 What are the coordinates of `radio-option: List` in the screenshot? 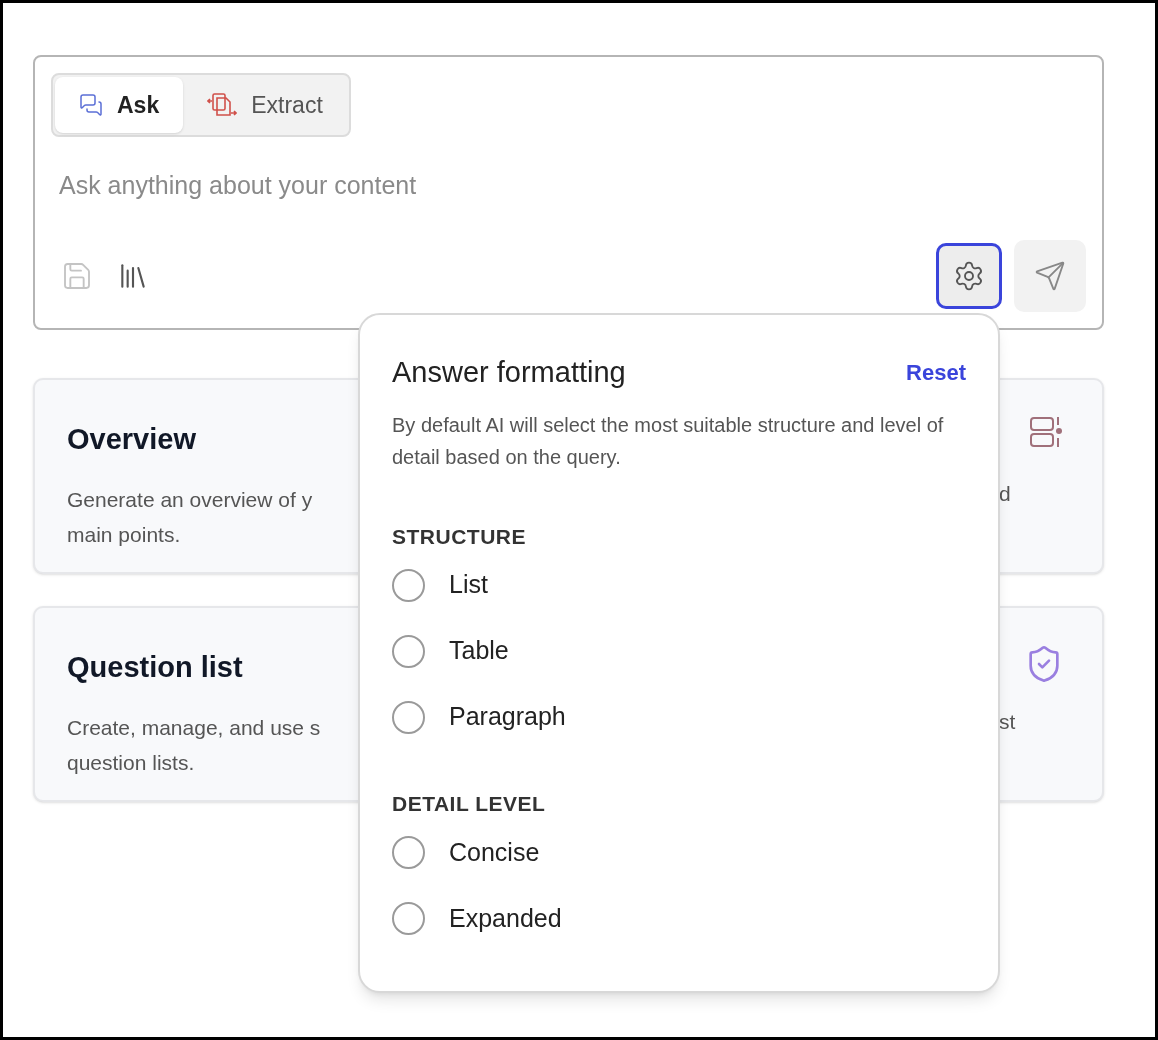 It's located at (679, 585).